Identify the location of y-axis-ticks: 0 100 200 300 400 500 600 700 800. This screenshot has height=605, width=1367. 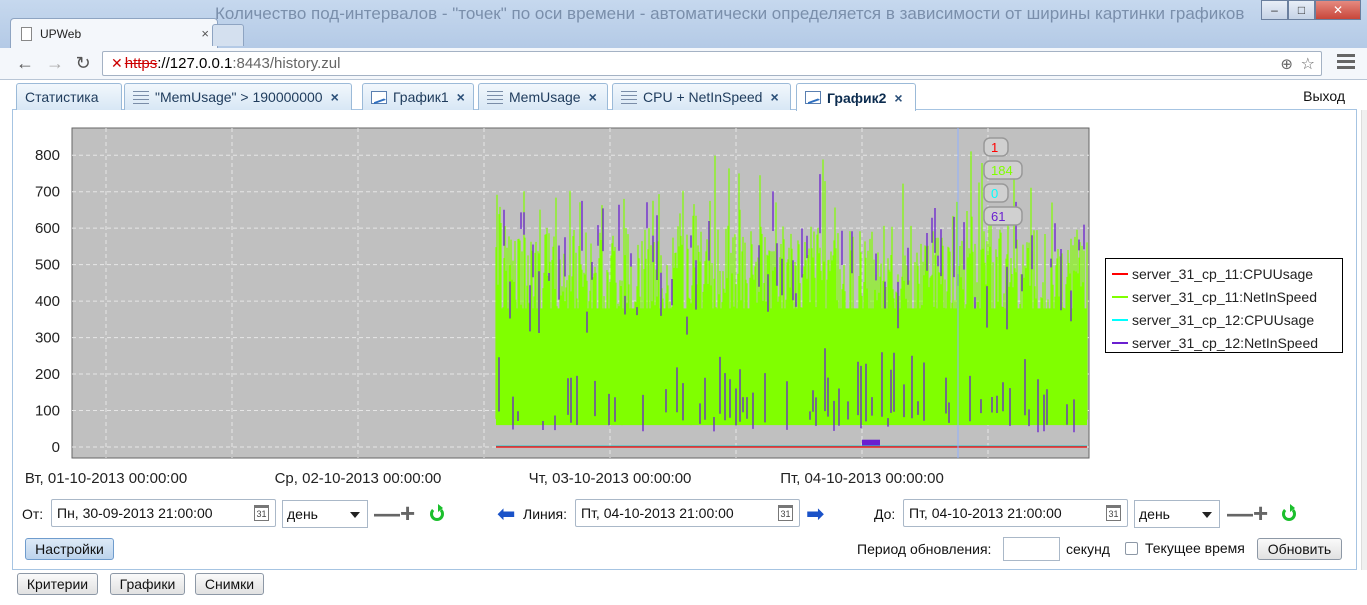
(47, 301).